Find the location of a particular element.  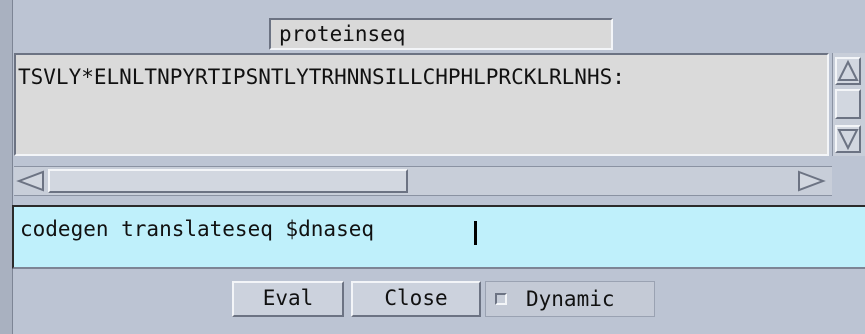

triangle-up-icon is located at coordinates (848, 70).